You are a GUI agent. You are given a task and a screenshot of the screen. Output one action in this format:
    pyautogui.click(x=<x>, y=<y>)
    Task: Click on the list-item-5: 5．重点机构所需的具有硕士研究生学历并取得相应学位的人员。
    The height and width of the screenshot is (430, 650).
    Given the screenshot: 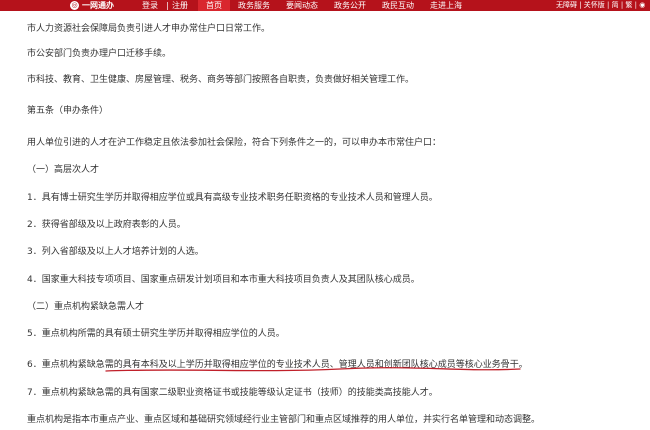 What is the action you would take?
    pyautogui.click(x=156, y=334)
    